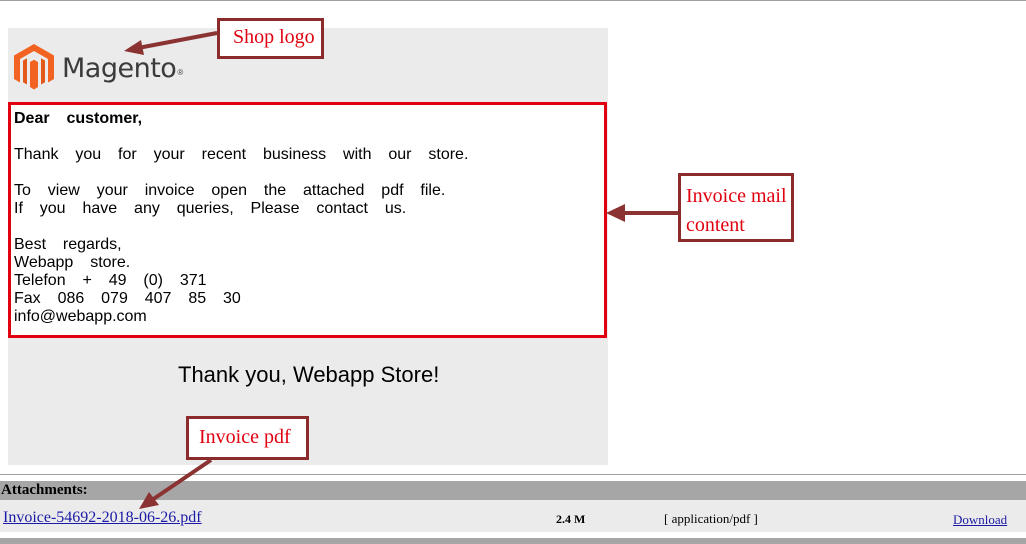 The image size is (1026, 544). Describe the element at coordinates (615, 213) in the screenshot. I see `arrow-to-mail-head` at that location.